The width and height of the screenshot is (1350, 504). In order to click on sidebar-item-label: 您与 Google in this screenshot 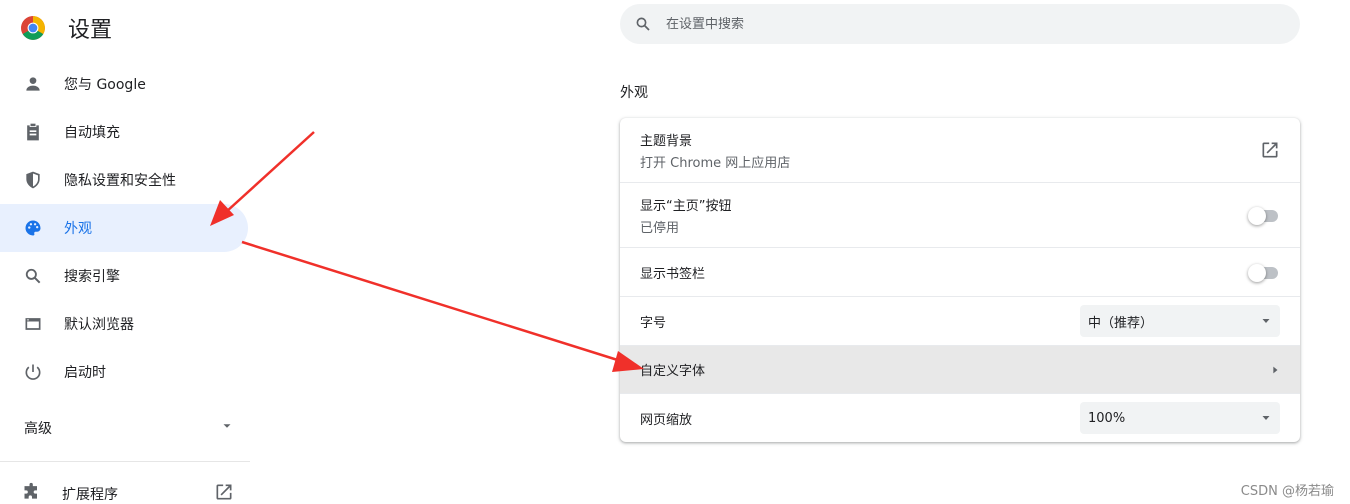, I will do `click(105, 85)`.